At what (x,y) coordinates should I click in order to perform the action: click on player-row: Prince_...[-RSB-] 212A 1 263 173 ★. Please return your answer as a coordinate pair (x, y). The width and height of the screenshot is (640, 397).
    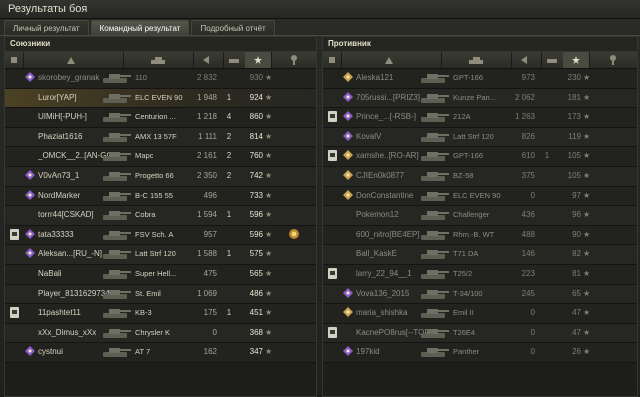
    Looking at the image, I should click on (480, 118).